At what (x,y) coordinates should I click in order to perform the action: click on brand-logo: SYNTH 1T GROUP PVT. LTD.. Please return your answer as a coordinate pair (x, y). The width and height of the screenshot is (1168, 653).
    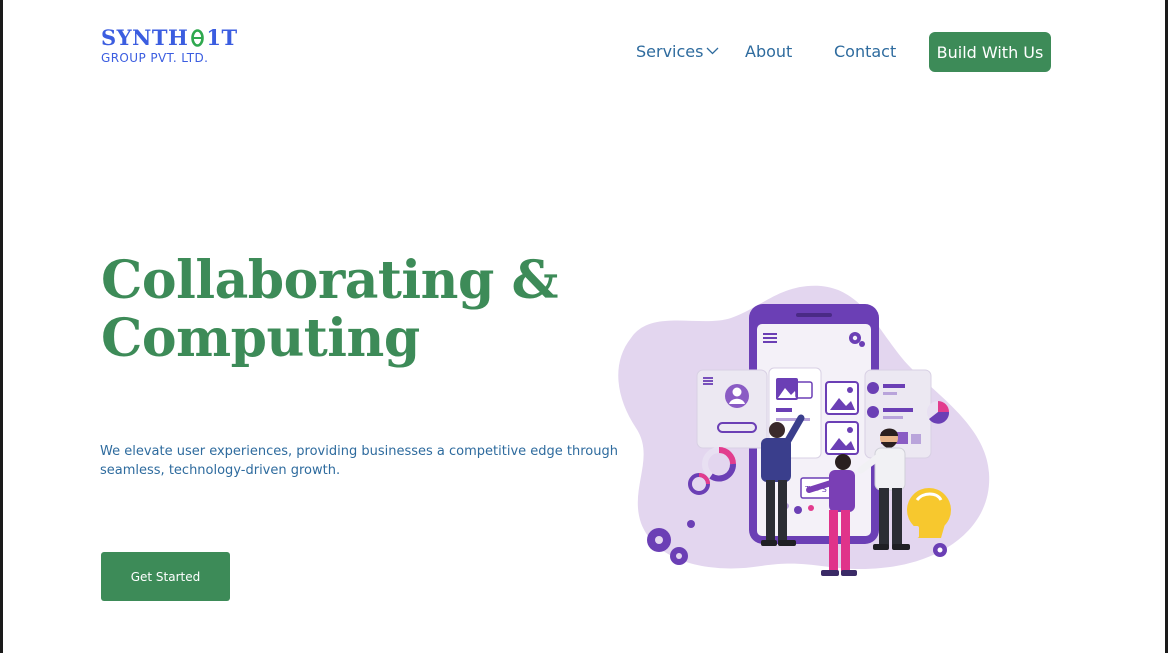
    Looking at the image, I should click on (169, 45).